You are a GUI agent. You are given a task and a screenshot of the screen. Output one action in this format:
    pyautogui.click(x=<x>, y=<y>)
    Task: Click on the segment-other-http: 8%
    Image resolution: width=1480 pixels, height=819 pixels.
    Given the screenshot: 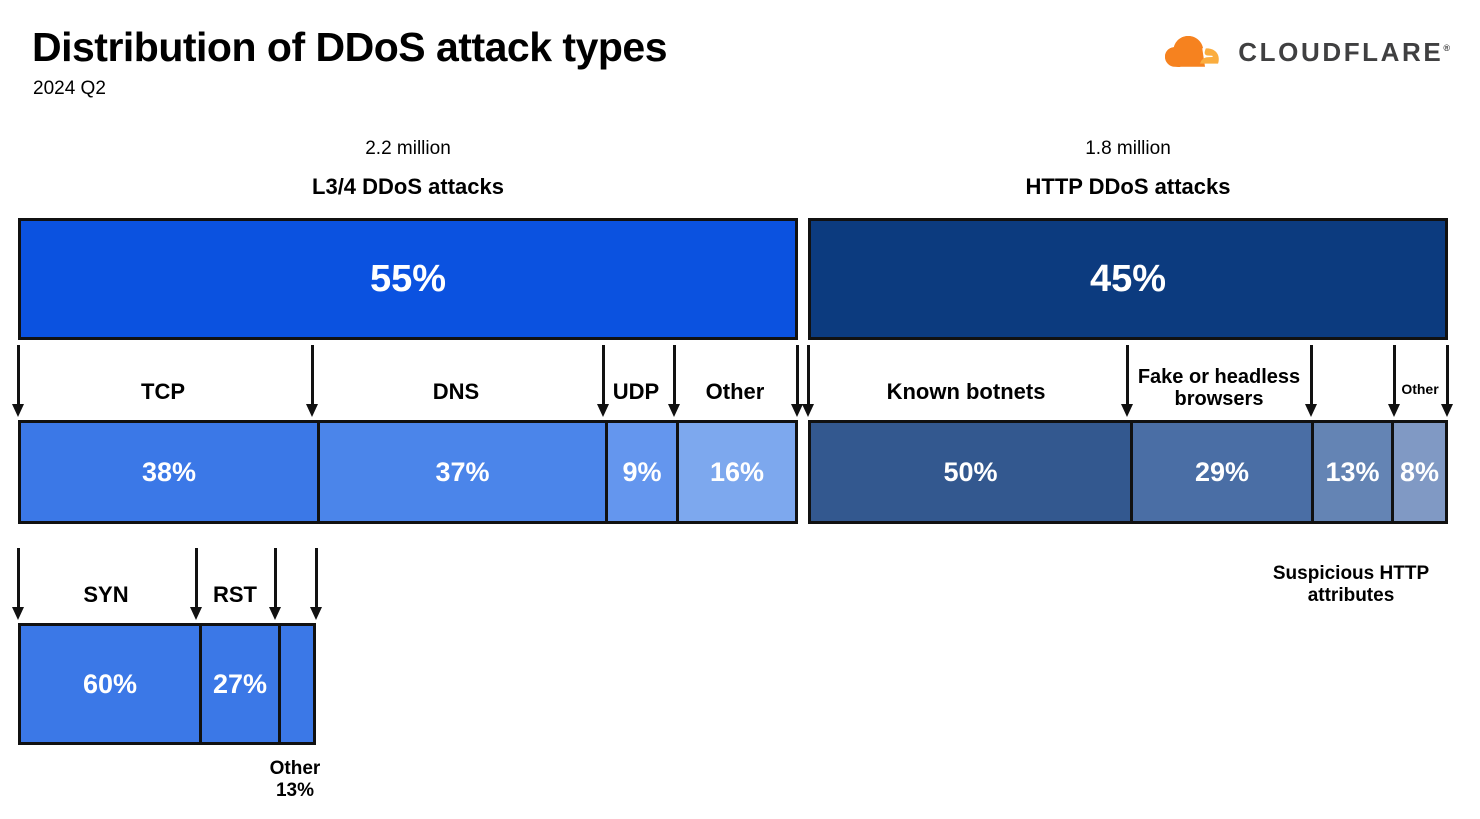 What is the action you would take?
    pyautogui.click(x=1418, y=472)
    